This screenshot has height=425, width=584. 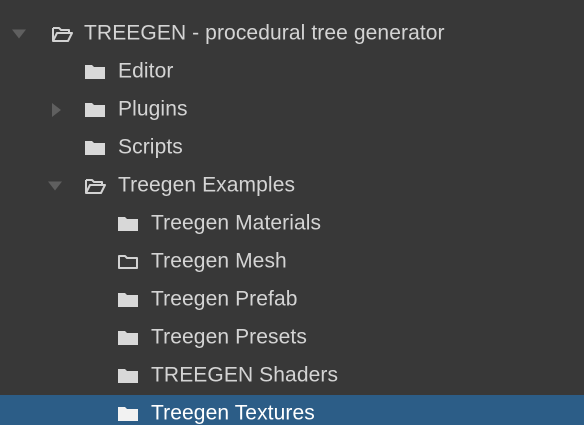 I want to click on tree-item-treegen-shaders: TREEGEN Shaders, so click(x=292, y=376).